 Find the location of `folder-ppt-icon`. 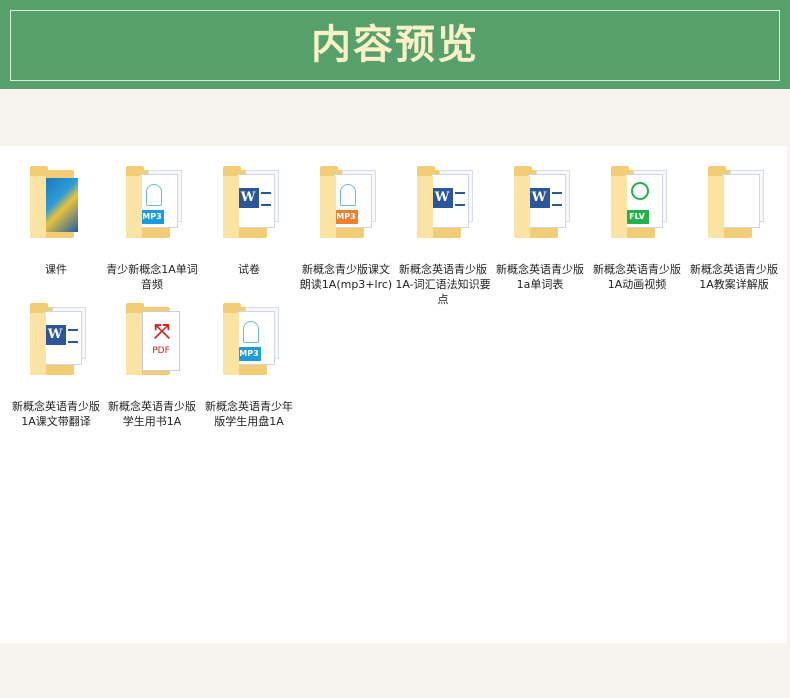

folder-ppt-icon is located at coordinates (58, 204).